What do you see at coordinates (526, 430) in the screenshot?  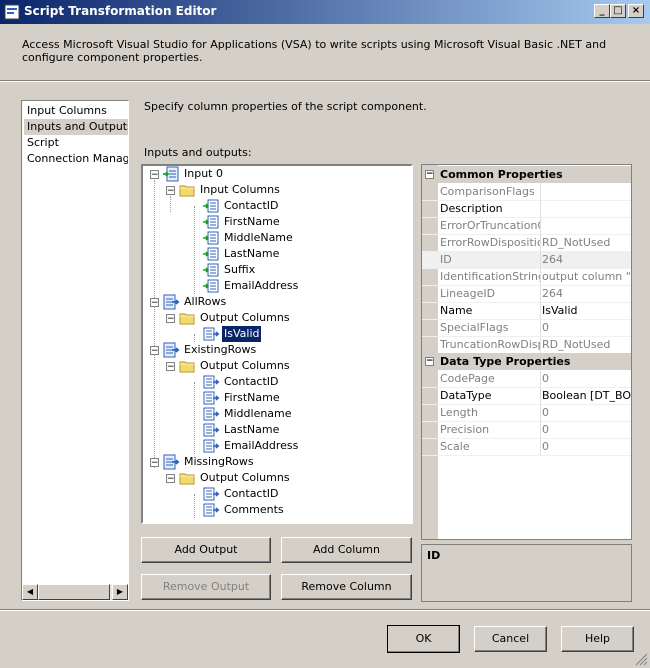 I see `property-row: Precision 0` at bounding box center [526, 430].